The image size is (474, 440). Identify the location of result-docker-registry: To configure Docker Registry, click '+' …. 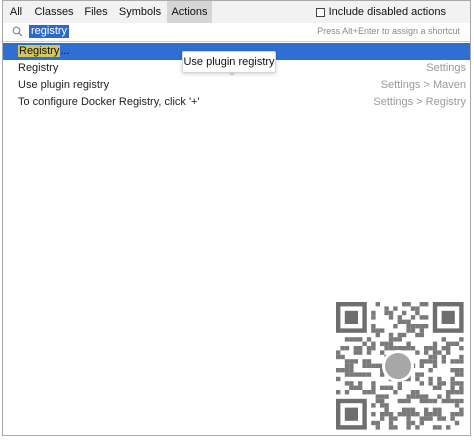
(236, 102).